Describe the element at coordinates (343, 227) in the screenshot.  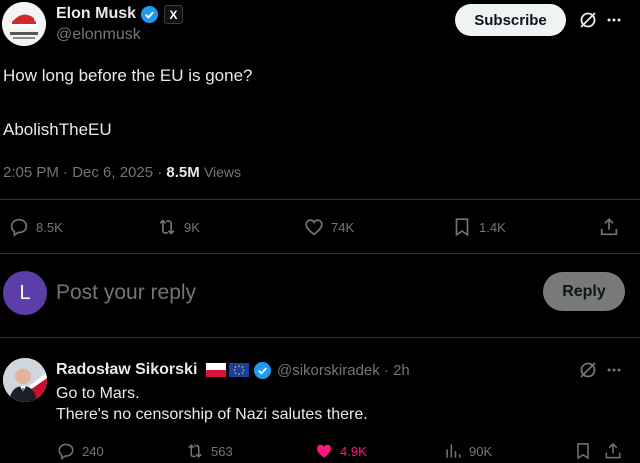
I see `like-count: 74K` at that location.